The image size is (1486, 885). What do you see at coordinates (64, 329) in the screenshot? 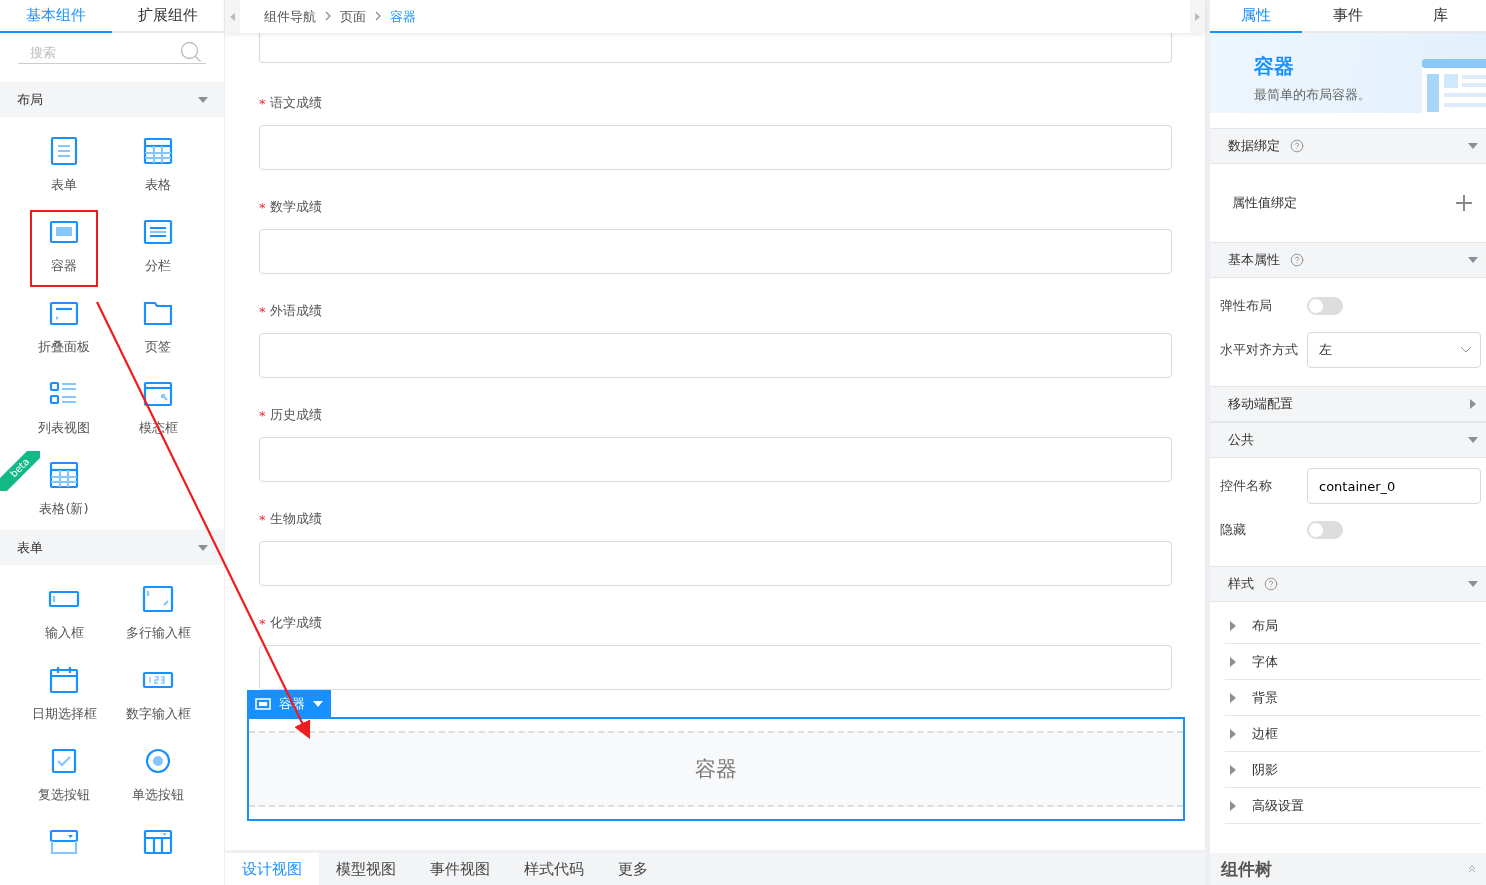
I see `component-item: 折叠面板` at bounding box center [64, 329].